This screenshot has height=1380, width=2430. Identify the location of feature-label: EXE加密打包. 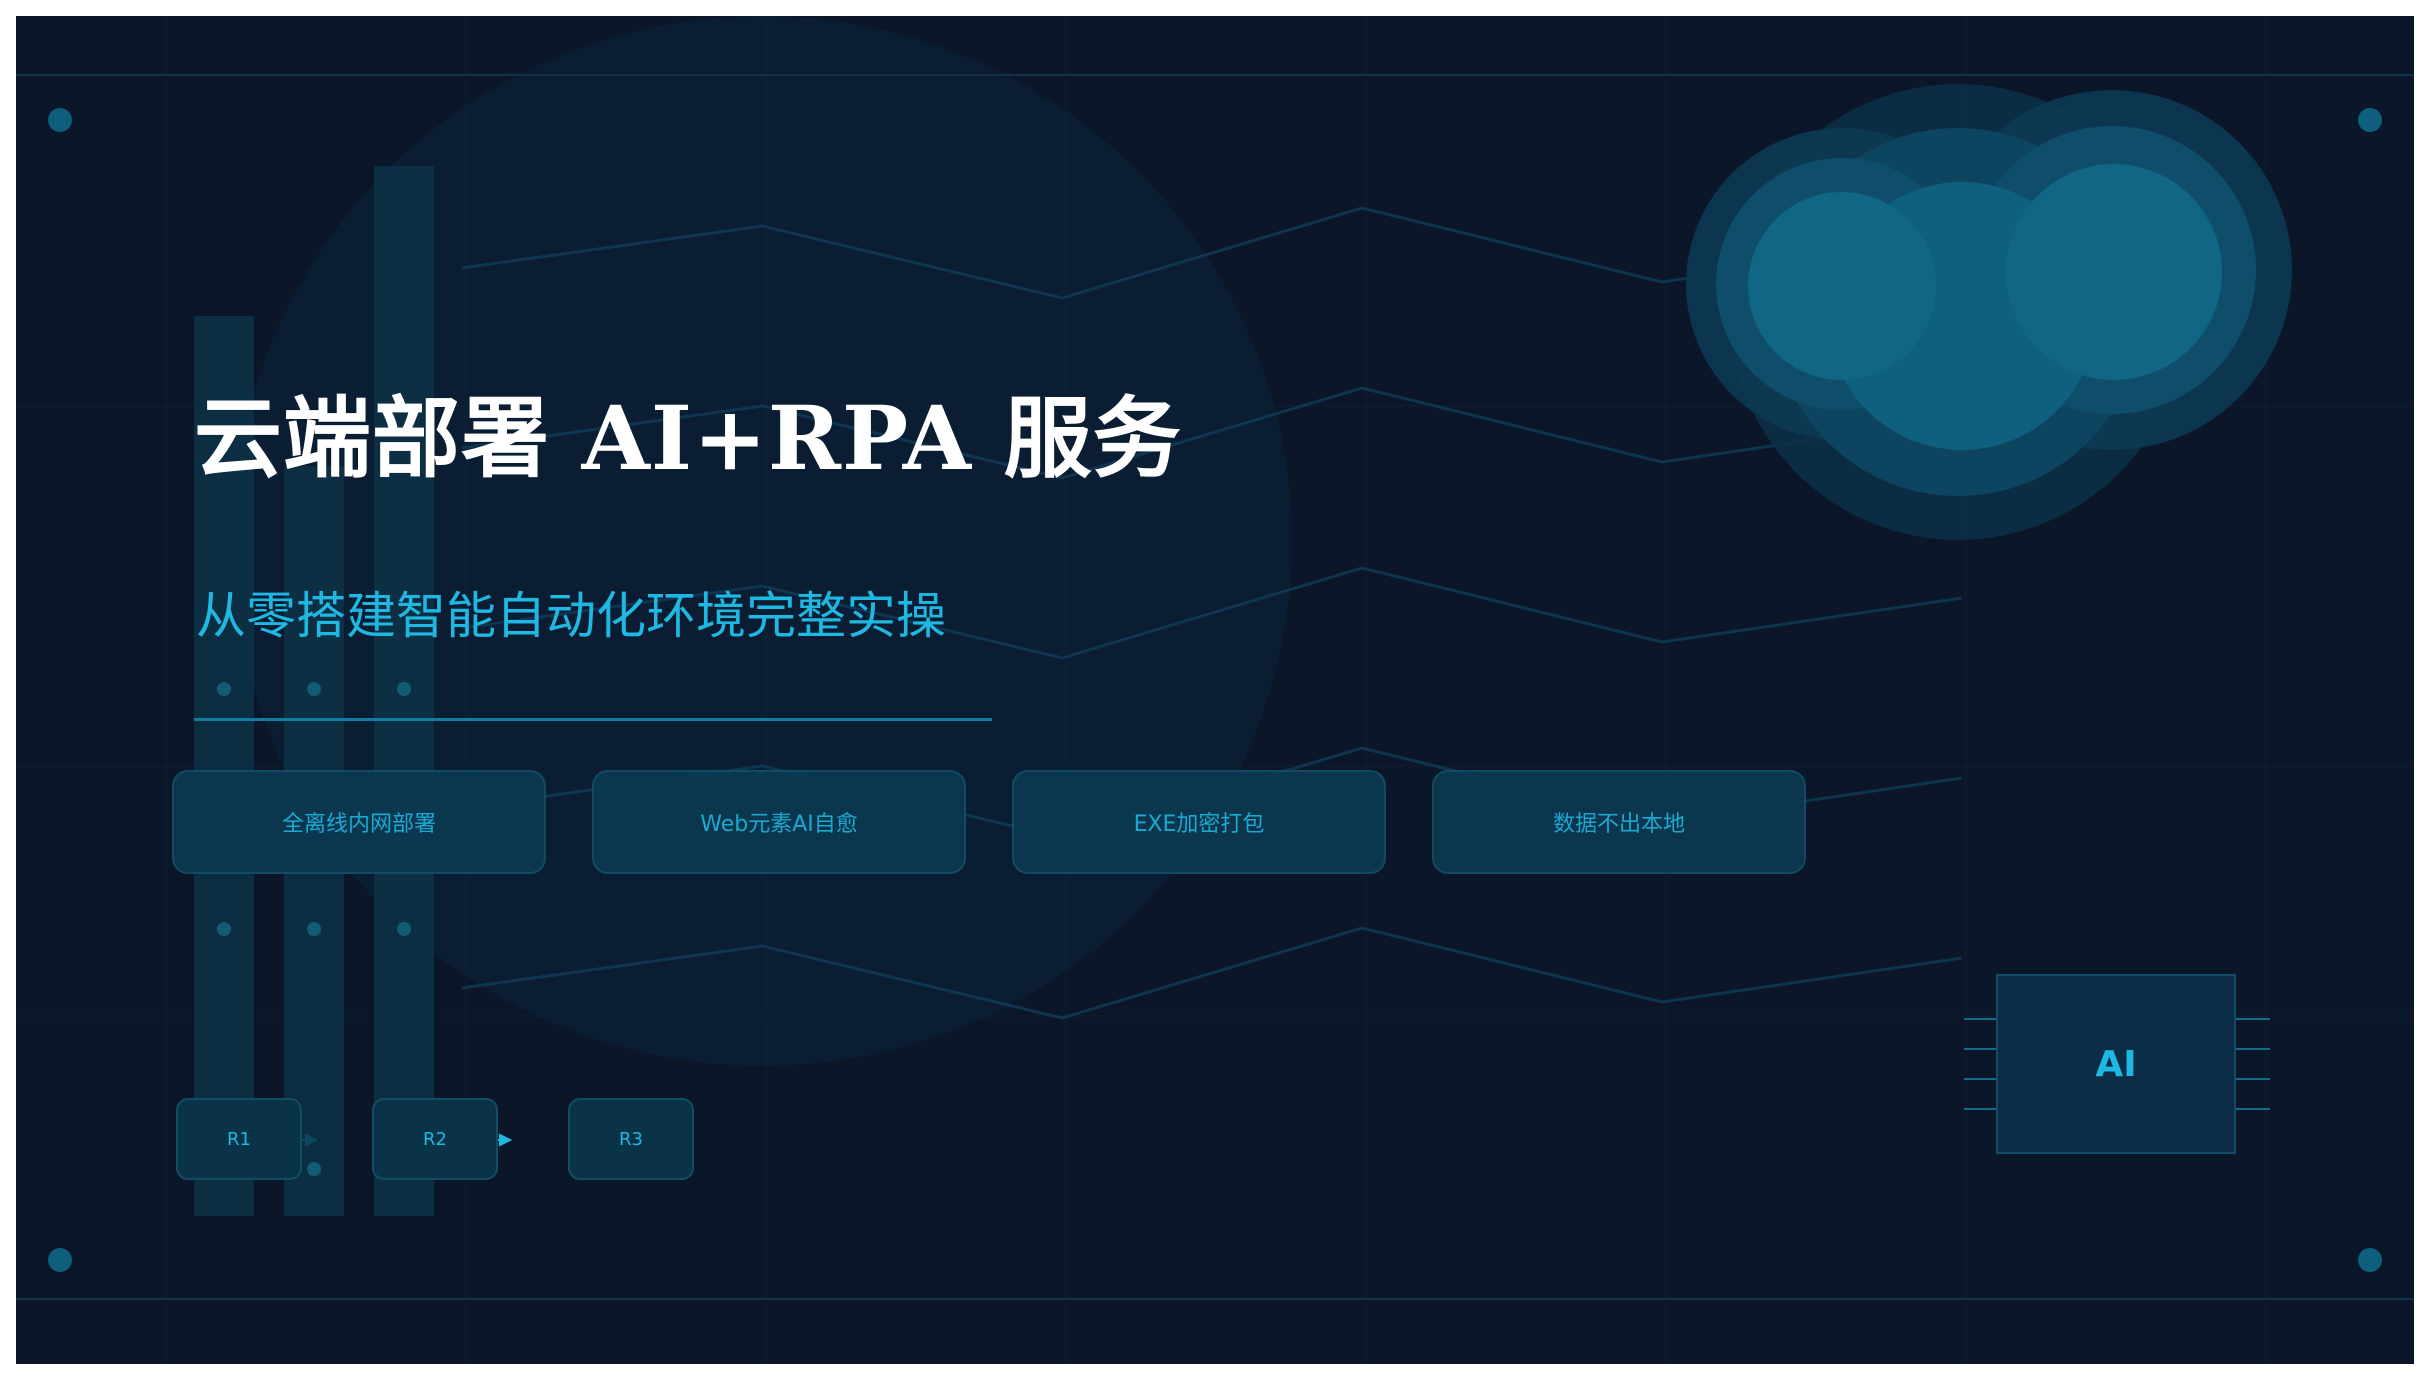
(1199, 824).